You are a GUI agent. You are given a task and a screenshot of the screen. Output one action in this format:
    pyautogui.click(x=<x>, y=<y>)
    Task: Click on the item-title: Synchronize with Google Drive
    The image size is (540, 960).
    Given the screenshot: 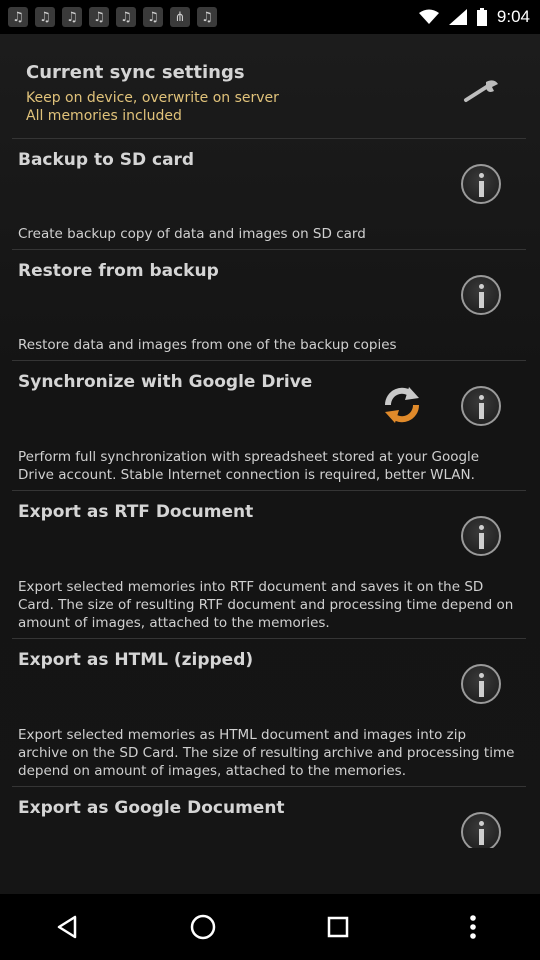 What is the action you would take?
    pyautogui.click(x=165, y=382)
    